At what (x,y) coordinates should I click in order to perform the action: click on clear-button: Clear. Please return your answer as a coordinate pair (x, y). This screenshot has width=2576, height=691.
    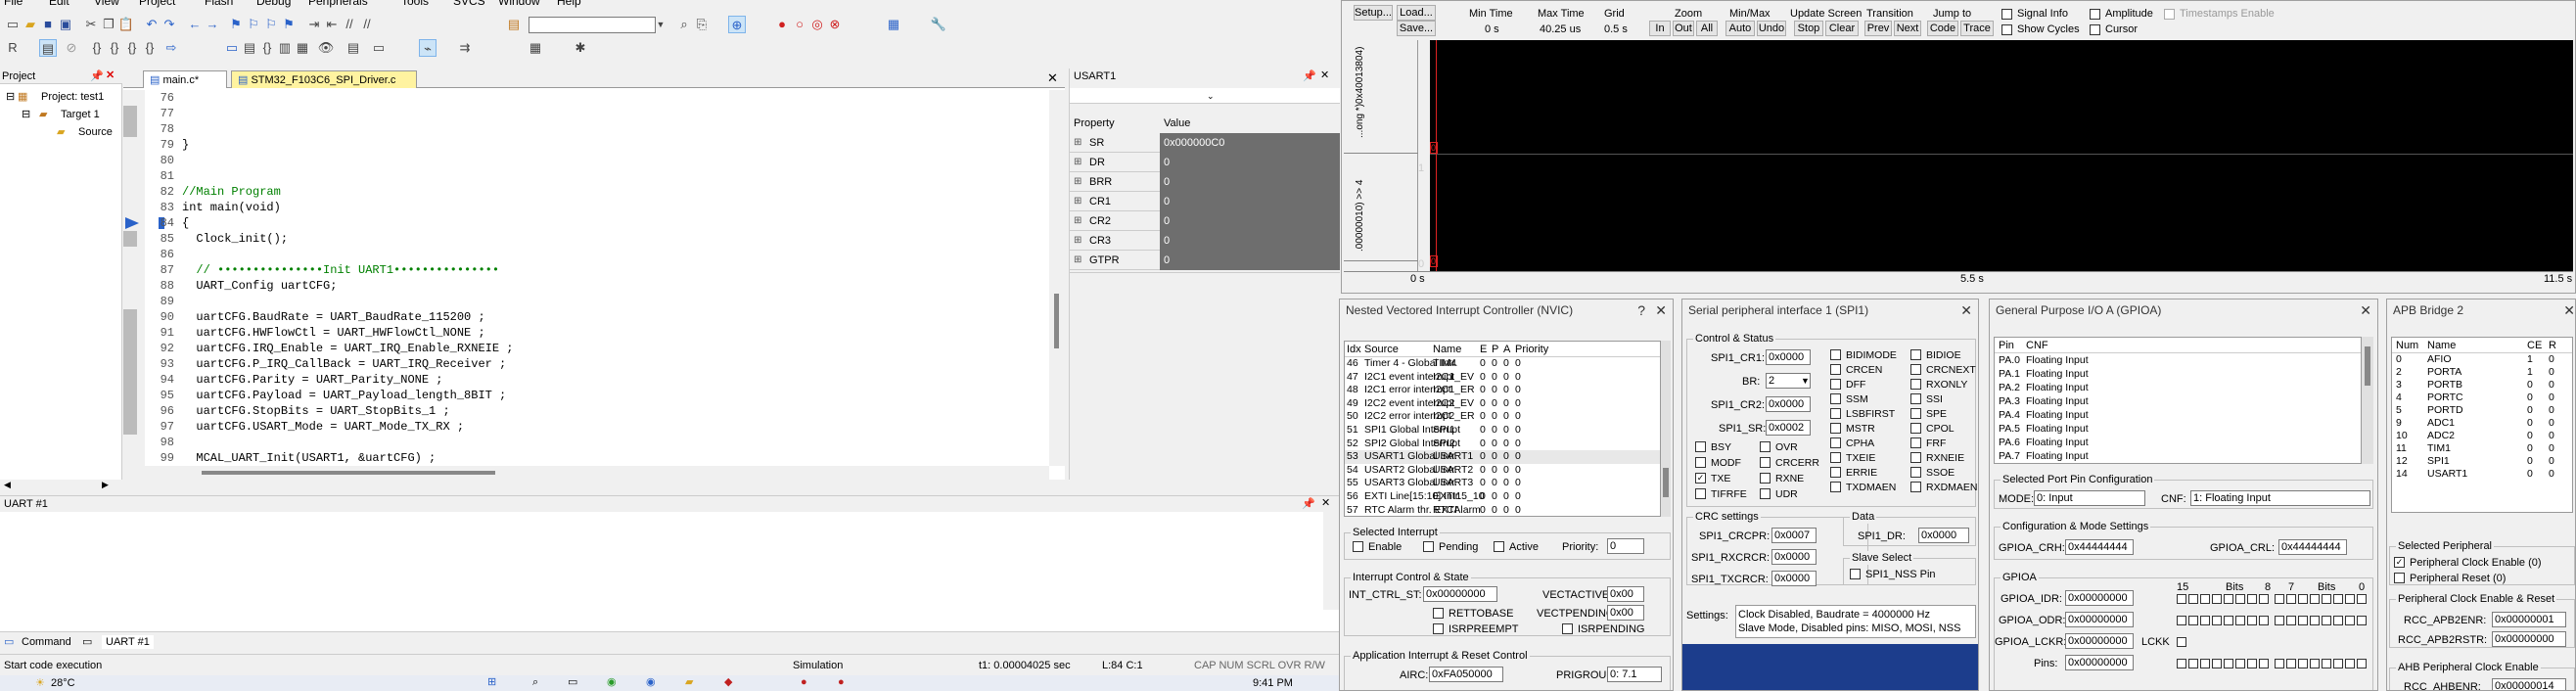
    Looking at the image, I should click on (1842, 28).